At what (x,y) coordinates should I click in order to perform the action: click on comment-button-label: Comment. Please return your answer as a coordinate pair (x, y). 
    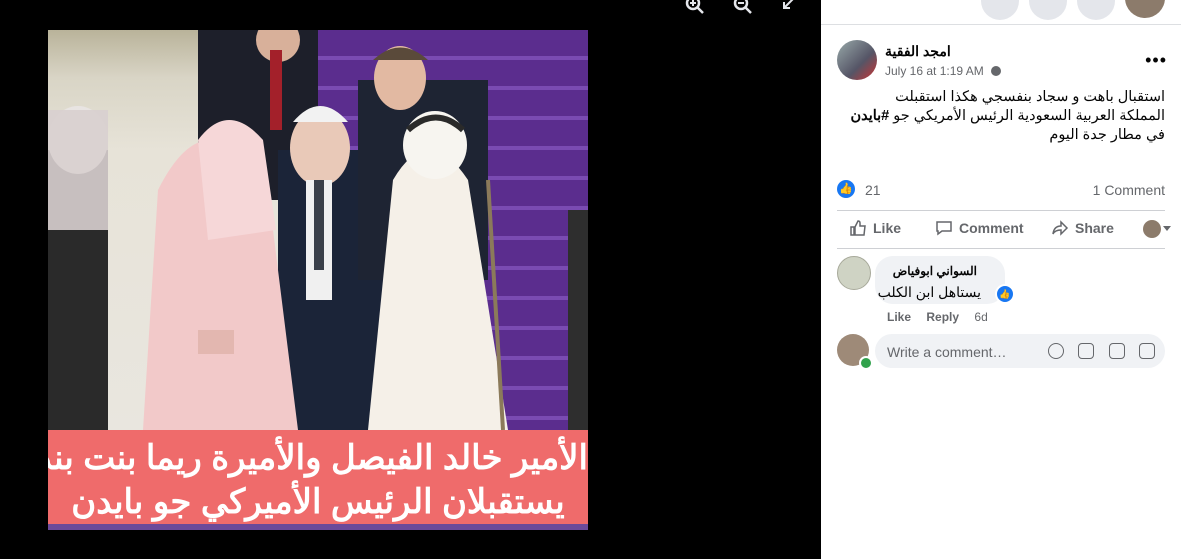
    Looking at the image, I should click on (991, 228).